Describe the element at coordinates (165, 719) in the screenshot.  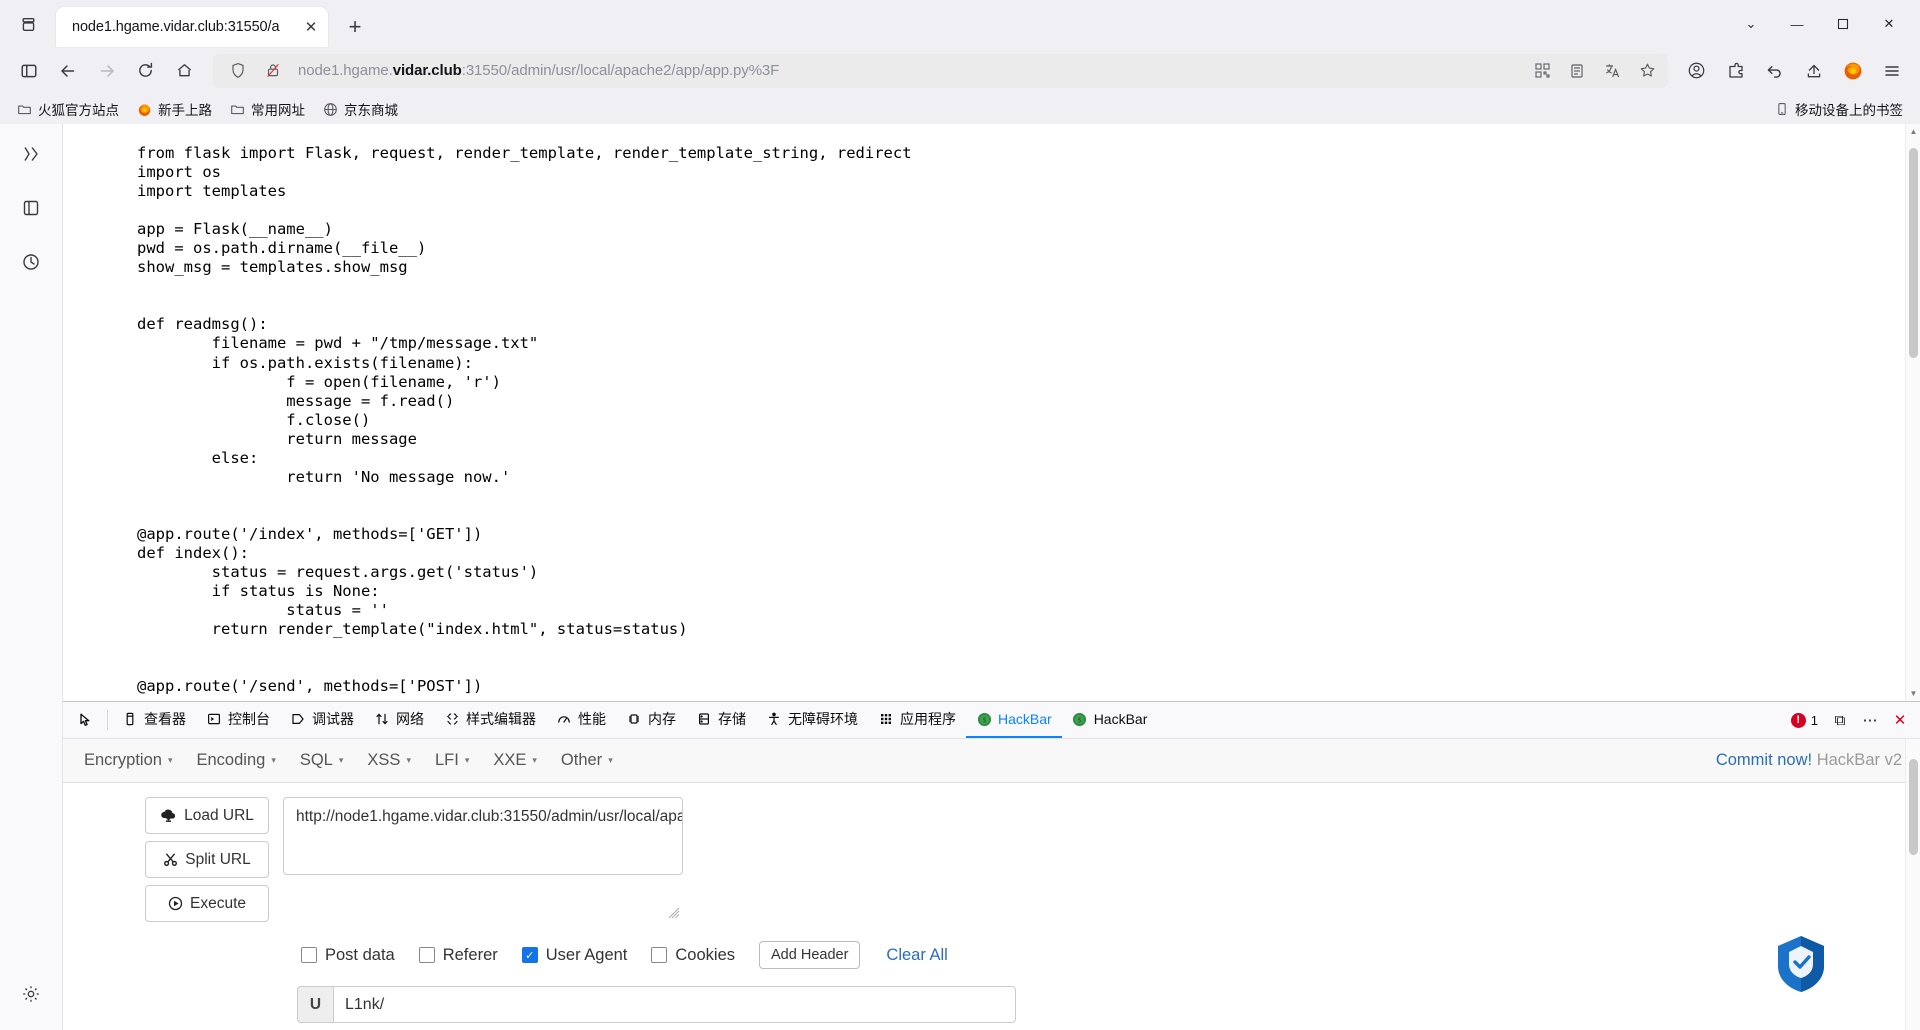
I see `tab-label: 查看器` at that location.